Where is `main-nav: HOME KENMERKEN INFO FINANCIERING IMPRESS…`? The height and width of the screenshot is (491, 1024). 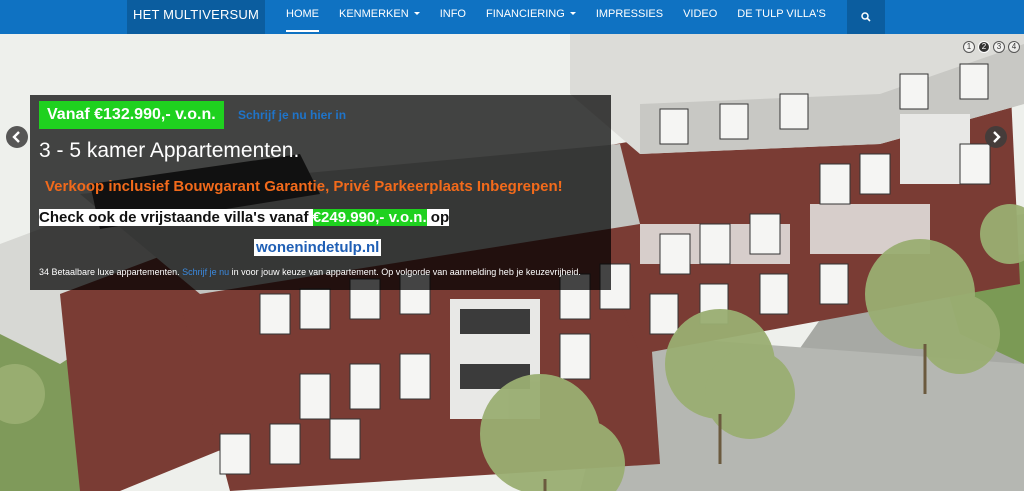 main-nav: HOME KENMERKEN INFO FINANCIERING IMPRESS… is located at coordinates (556, 17).